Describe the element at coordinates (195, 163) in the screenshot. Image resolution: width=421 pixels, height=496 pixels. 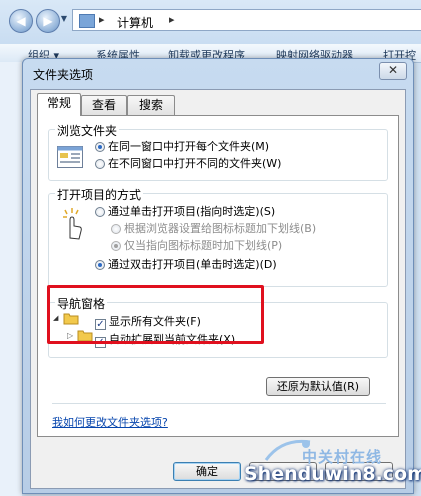
I see `radio-new-window-label: 在不同窗口中打开不同的文件夹(W)` at that location.